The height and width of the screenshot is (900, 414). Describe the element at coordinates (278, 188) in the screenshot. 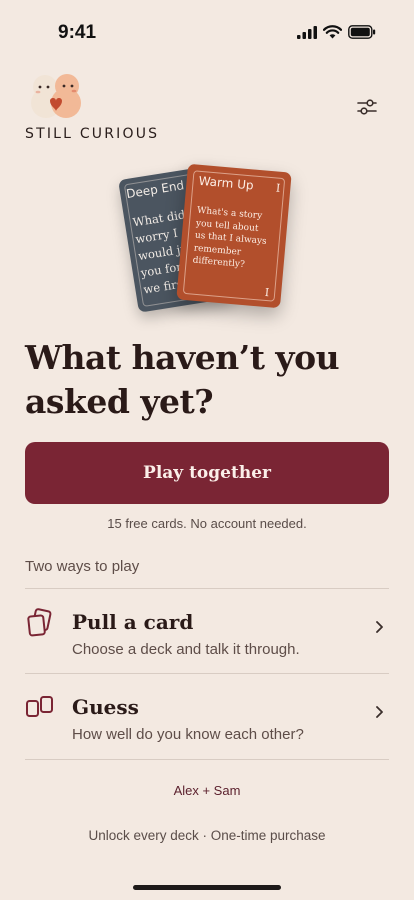

I see `card-numeral: I` at that location.